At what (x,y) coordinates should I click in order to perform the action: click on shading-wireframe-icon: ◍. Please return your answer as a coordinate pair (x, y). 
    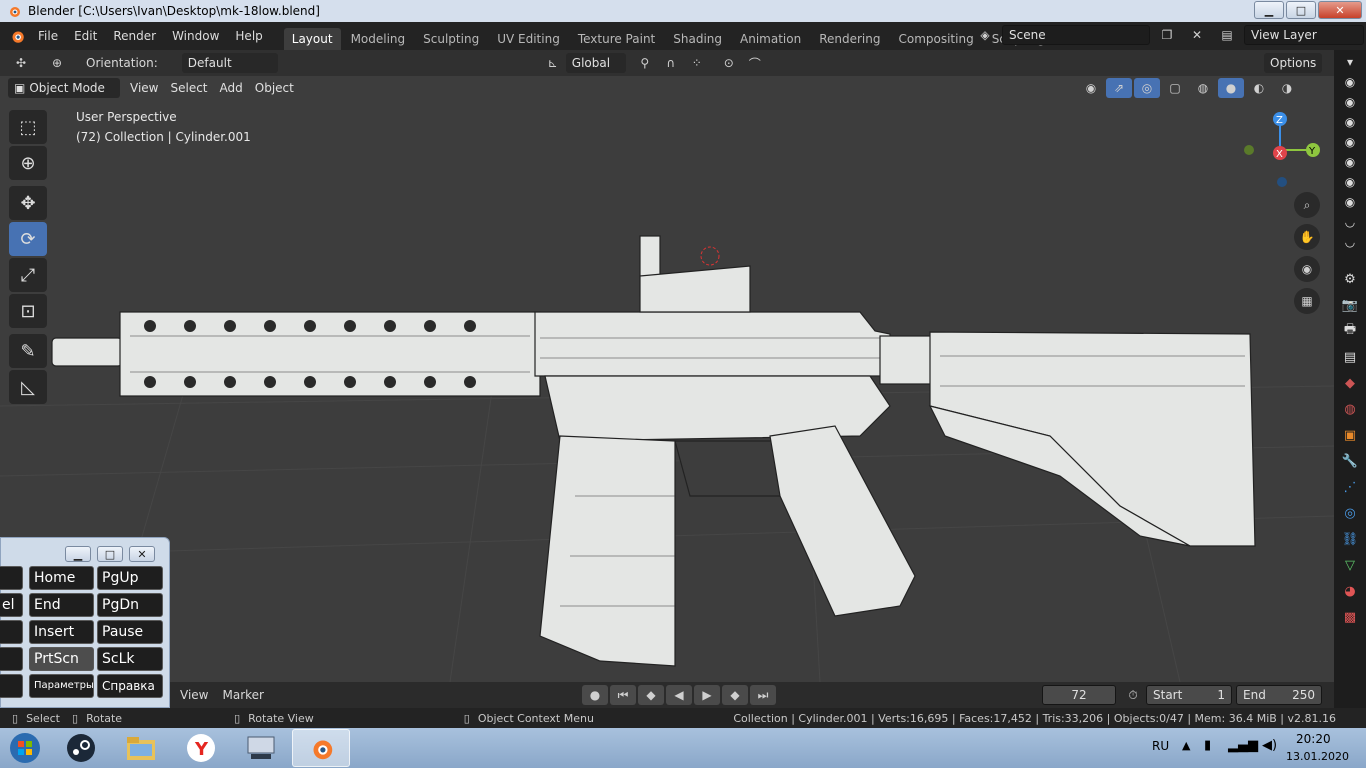
    Looking at the image, I should click on (1203, 88).